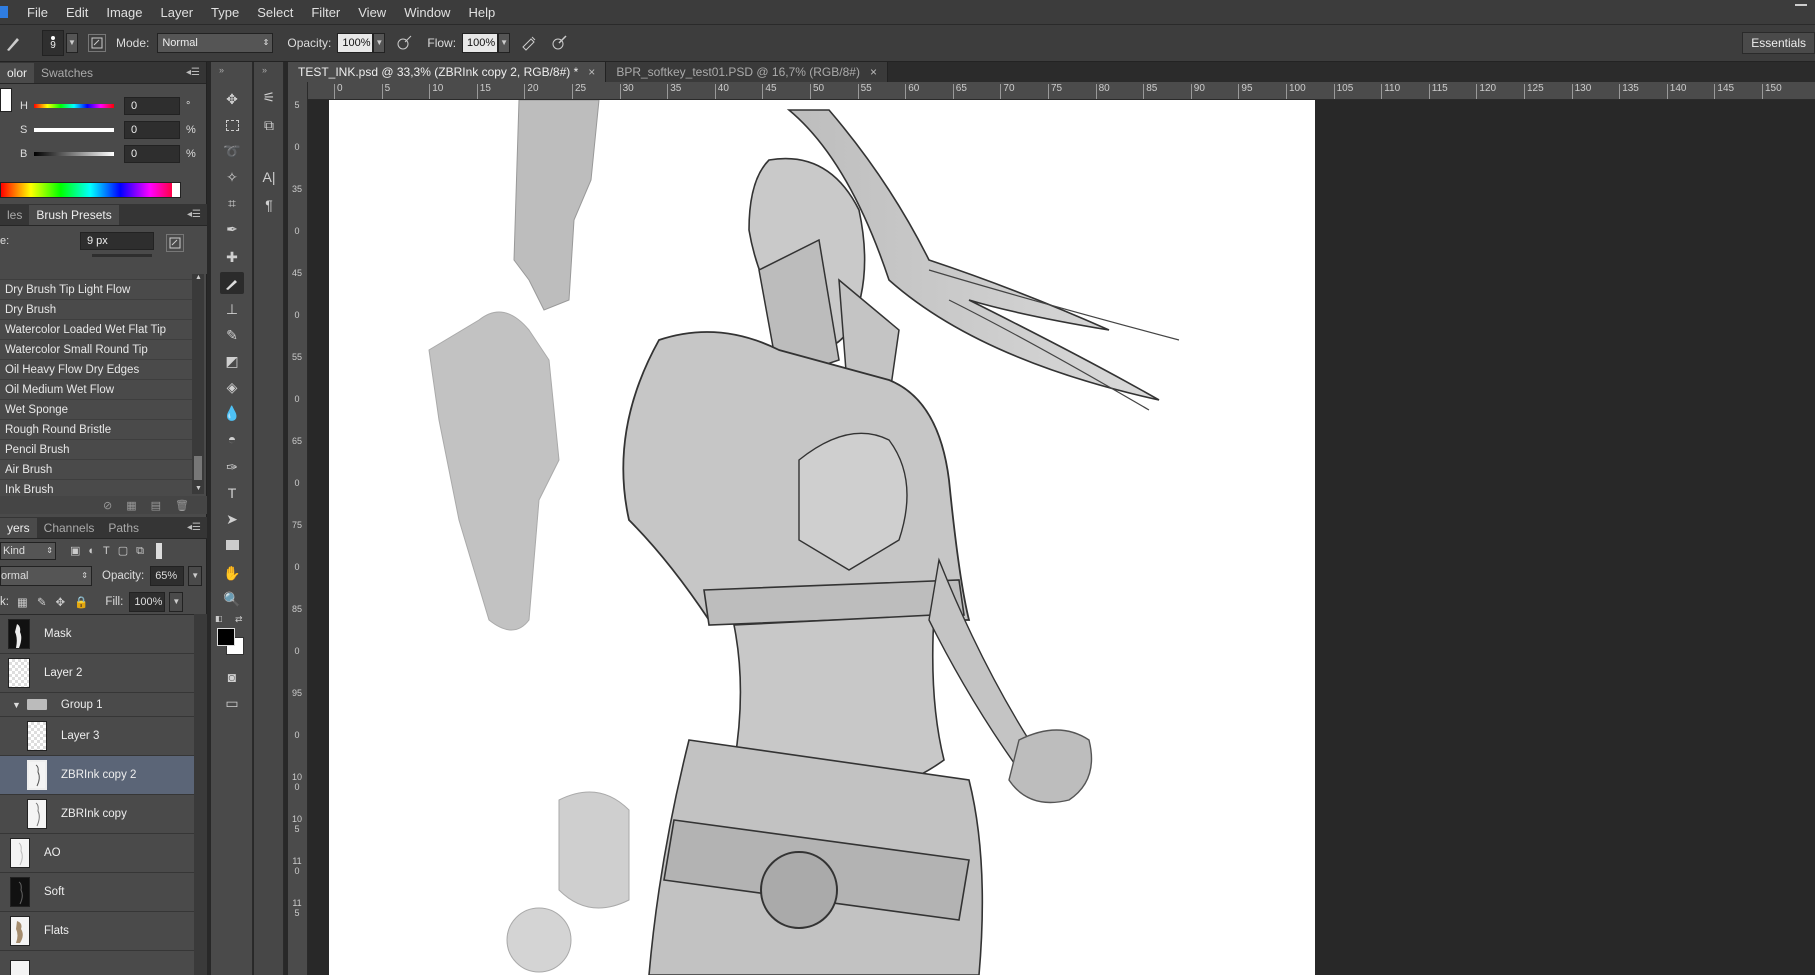 This screenshot has width=1815, height=975. What do you see at coordinates (232, 493) in the screenshot?
I see `type-tool-icon: T` at bounding box center [232, 493].